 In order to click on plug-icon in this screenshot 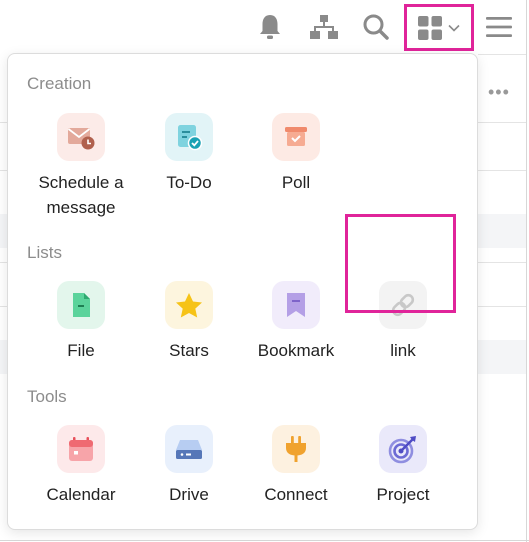, I will do `click(296, 449)`.